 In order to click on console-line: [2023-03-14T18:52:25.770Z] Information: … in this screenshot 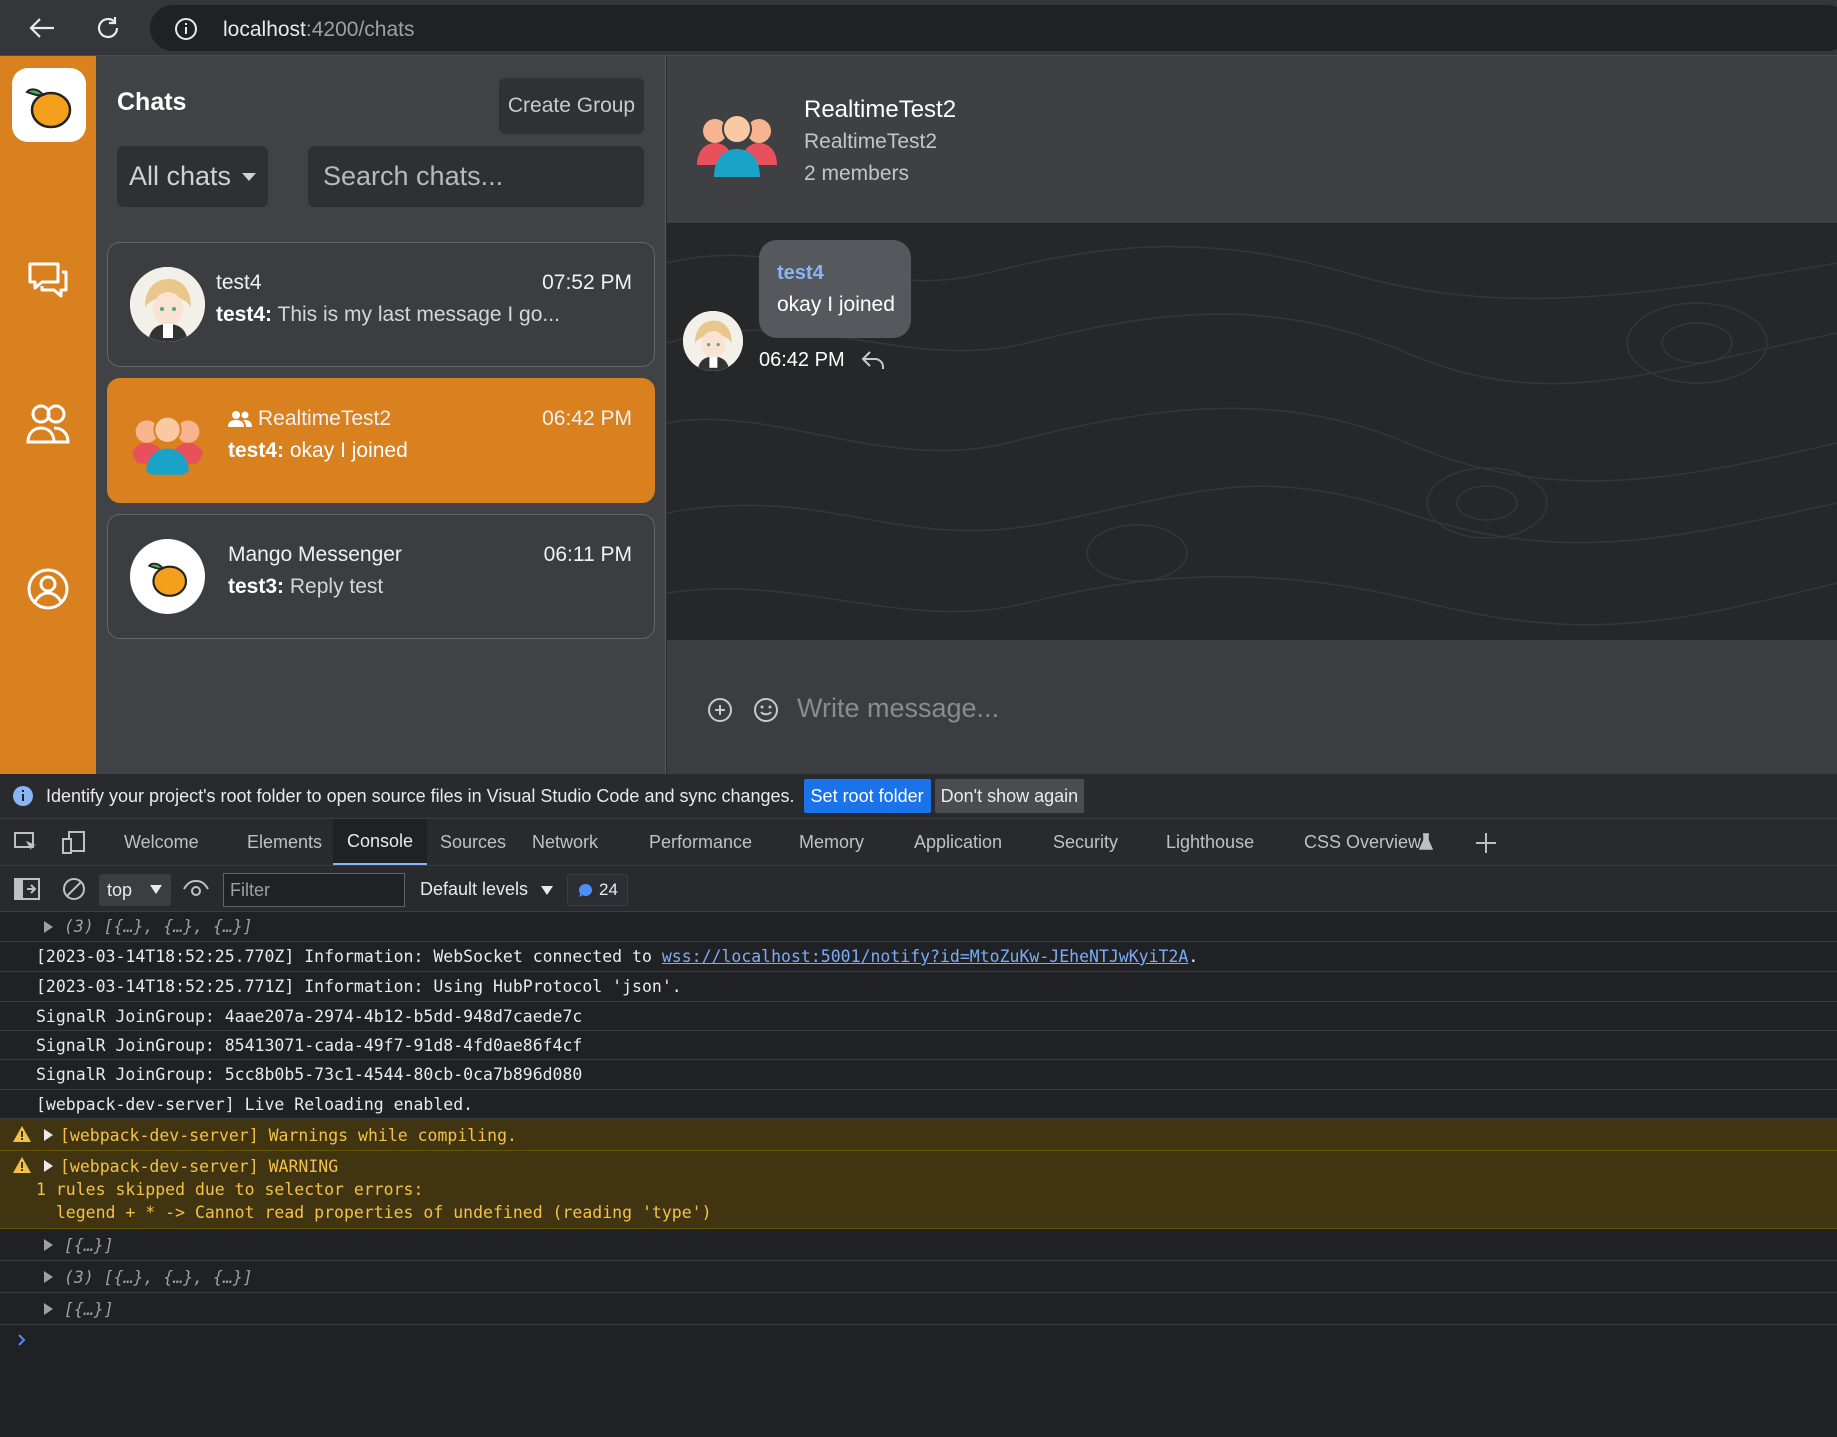, I will do `click(918, 957)`.